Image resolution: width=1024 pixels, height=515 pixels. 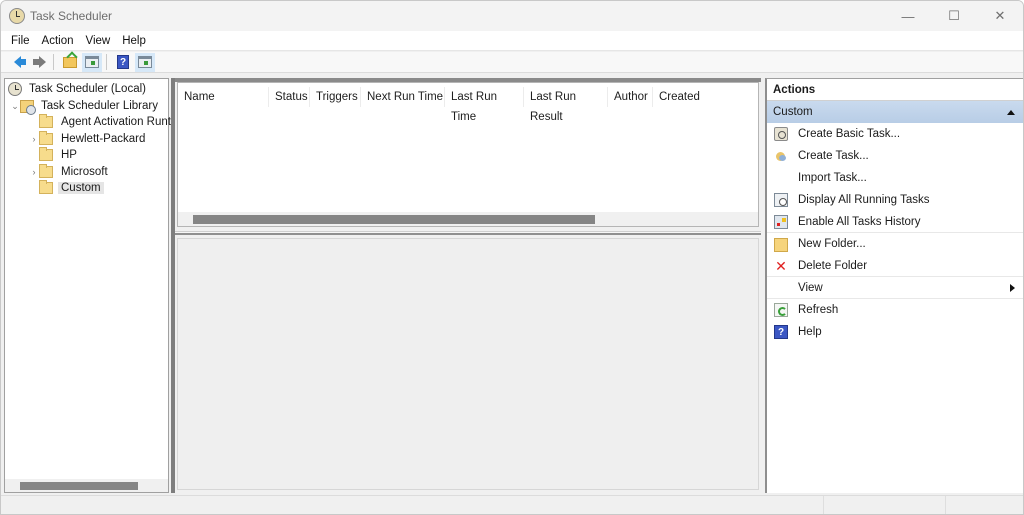 What do you see at coordinates (810, 287) in the screenshot?
I see `action-label: View` at bounding box center [810, 287].